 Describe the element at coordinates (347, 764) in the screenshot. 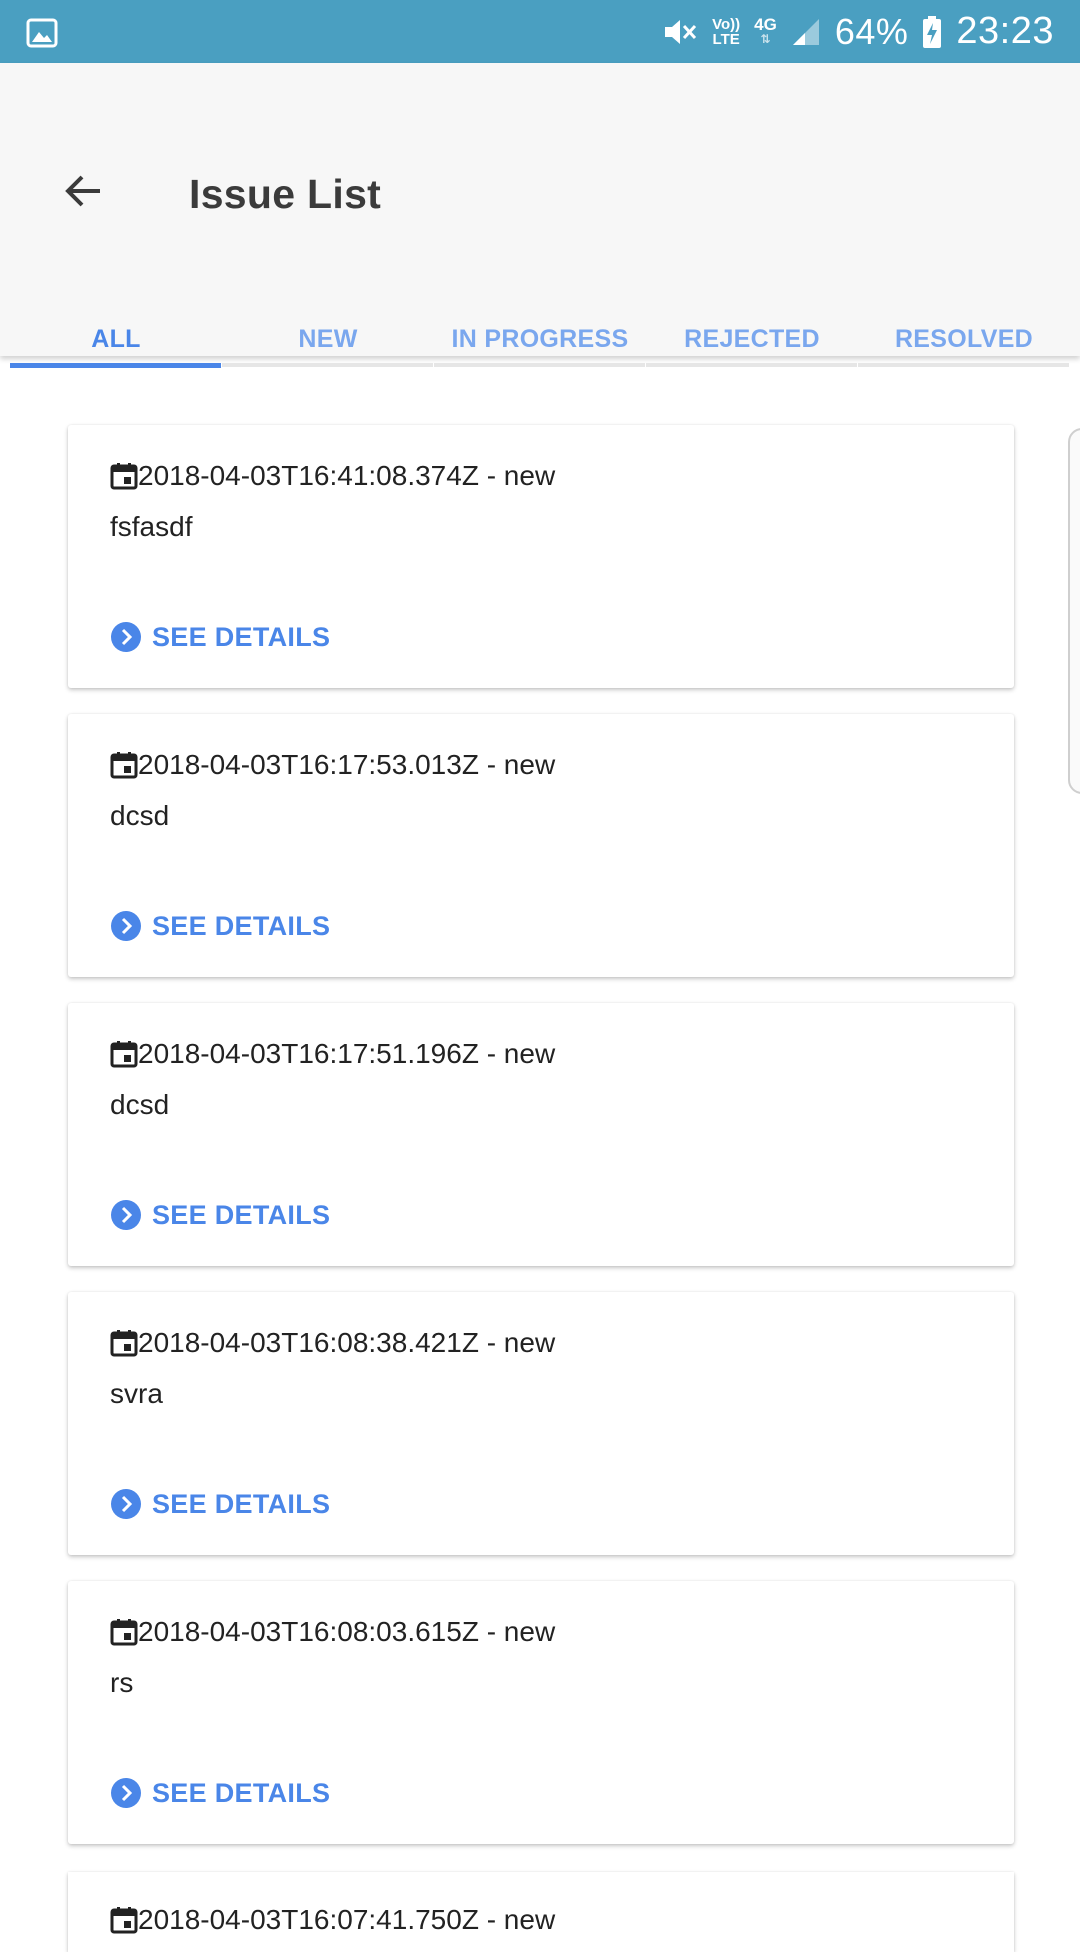

I see `issue-date: 2018-04-03T16:17:53.013Z - new` at that location.